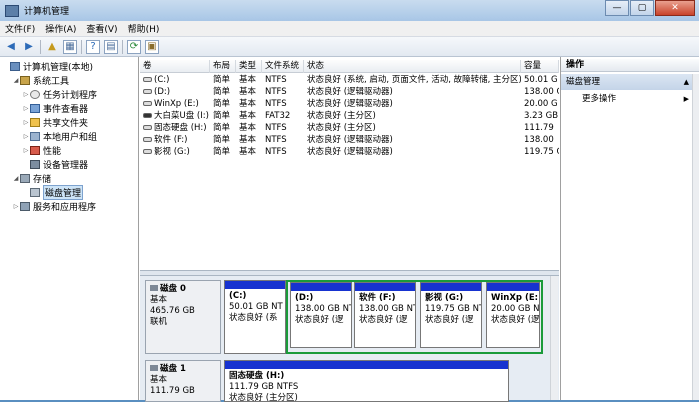  Describe the element at coordinates (101, 28) in the screenshot. I see `menu-view: 查看(V)` at that location.